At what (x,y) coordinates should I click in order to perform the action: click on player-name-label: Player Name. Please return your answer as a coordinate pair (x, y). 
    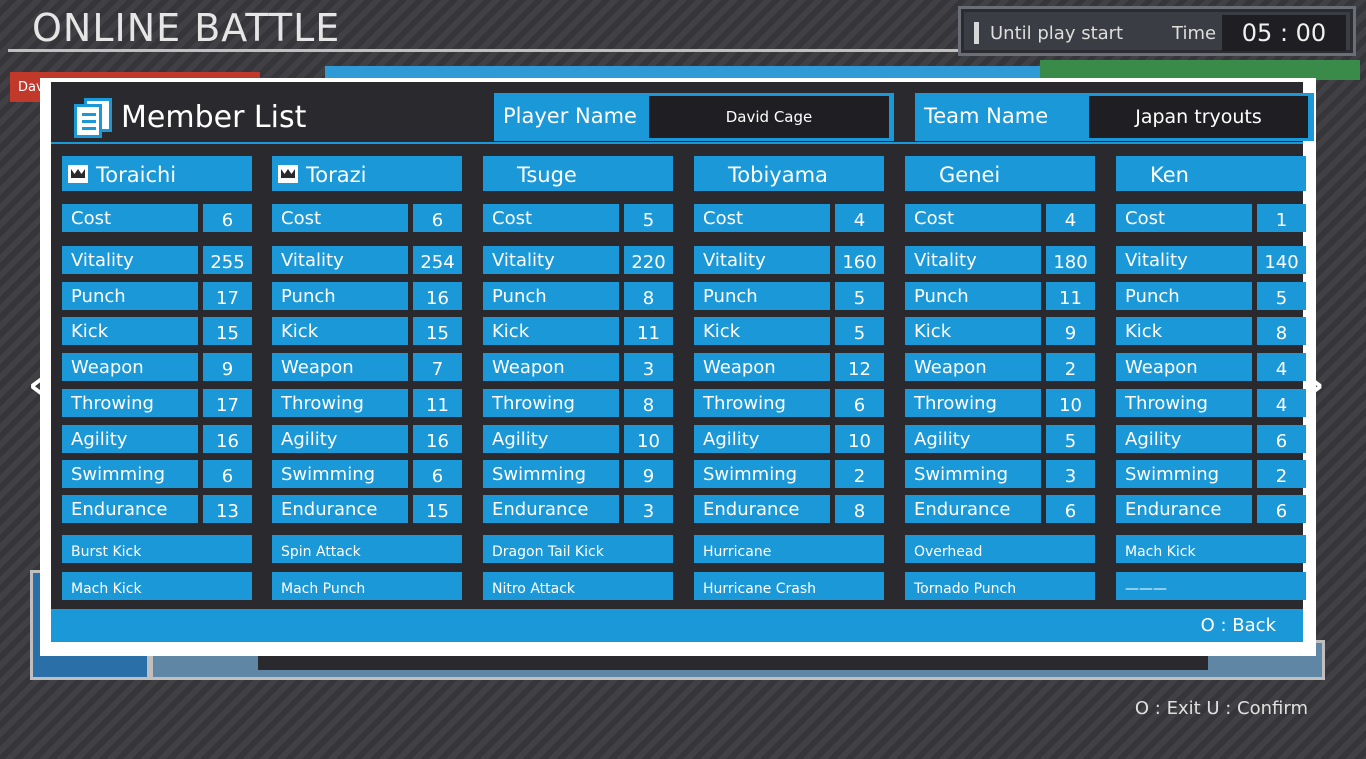
    Looking at the image, I should click on (570, 116).